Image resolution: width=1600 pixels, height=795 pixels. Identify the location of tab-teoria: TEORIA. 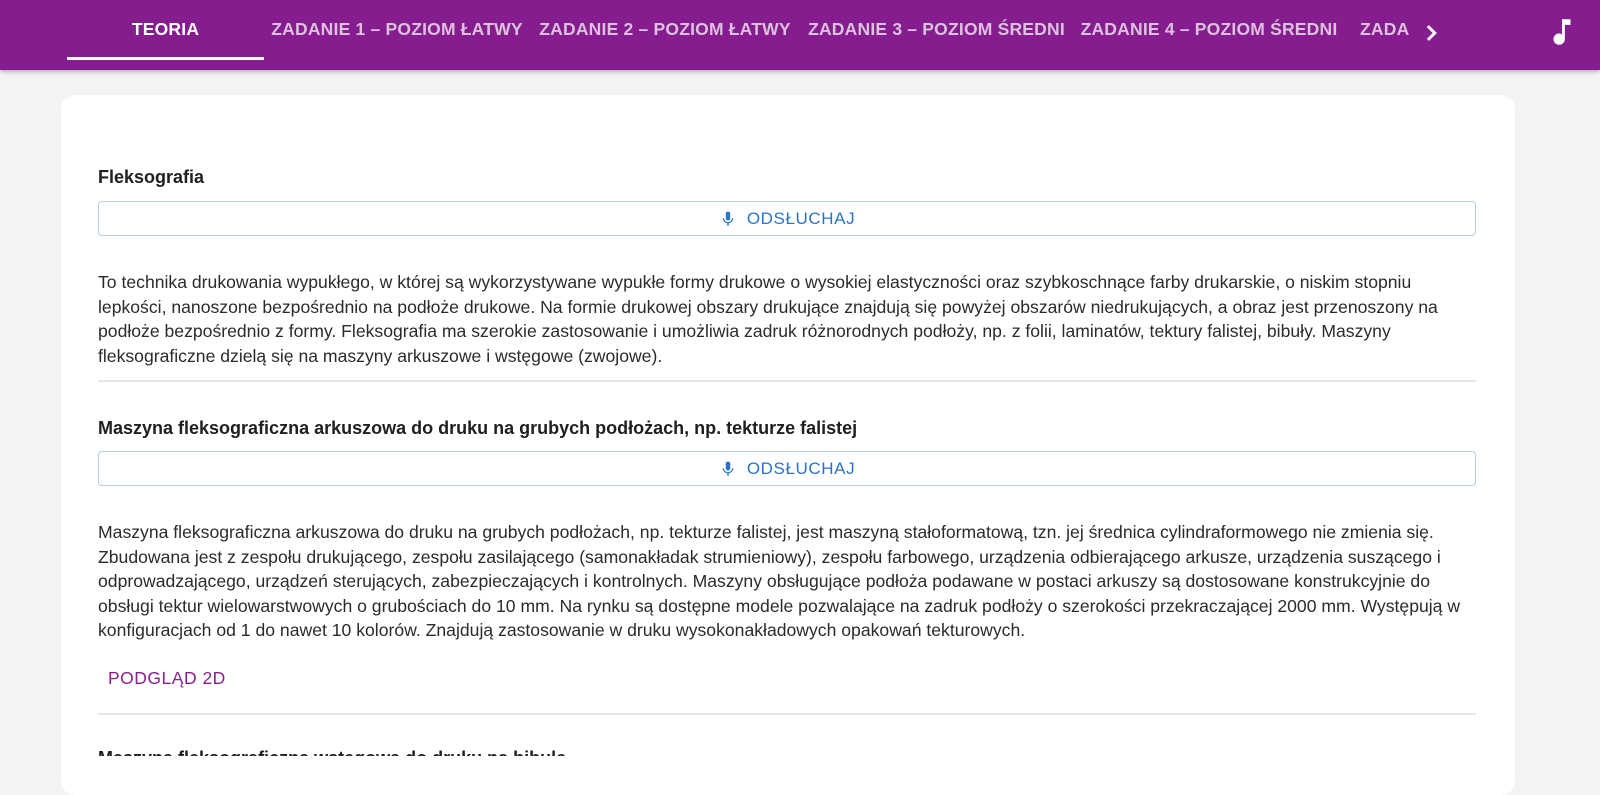
(165, 30).